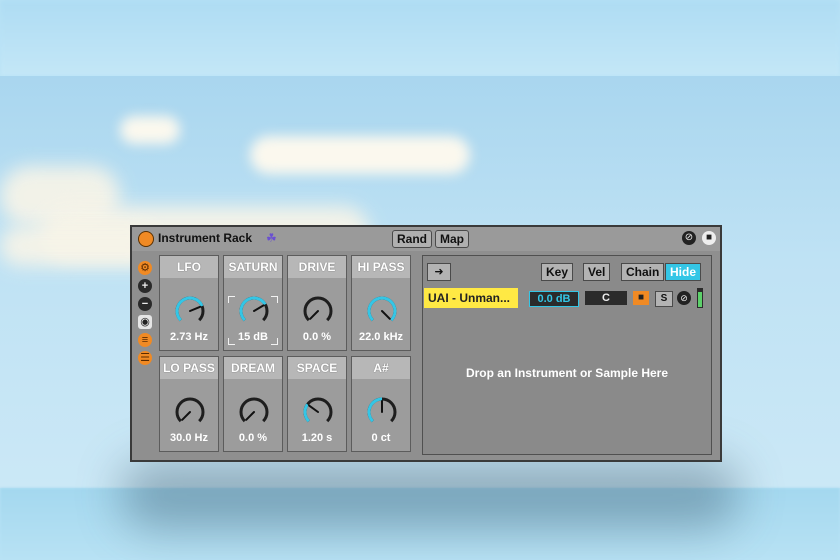 This screenshot has width=840, height=560. I want to click on macro-label: SPACE, so click(317, 368).